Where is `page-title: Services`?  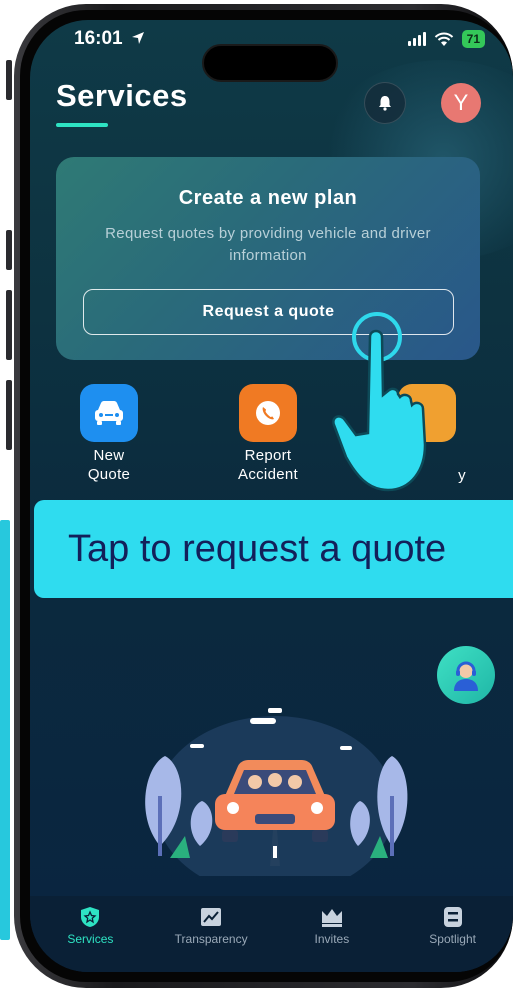
page-title: Services is located at coordinates (122, 95).